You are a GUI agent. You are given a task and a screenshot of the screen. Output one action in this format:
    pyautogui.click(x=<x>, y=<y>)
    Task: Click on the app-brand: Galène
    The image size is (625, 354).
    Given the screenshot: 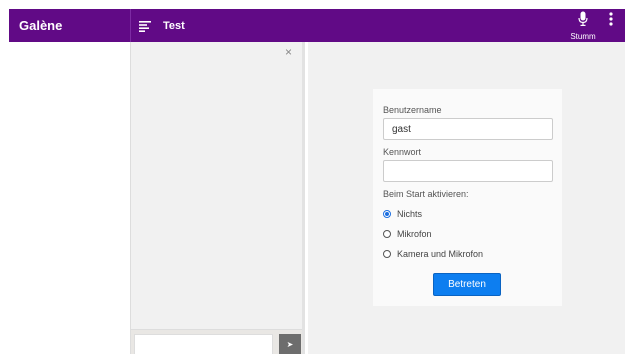 What is the action you would take?
    pyautogui.click(x=70, y=25)
    